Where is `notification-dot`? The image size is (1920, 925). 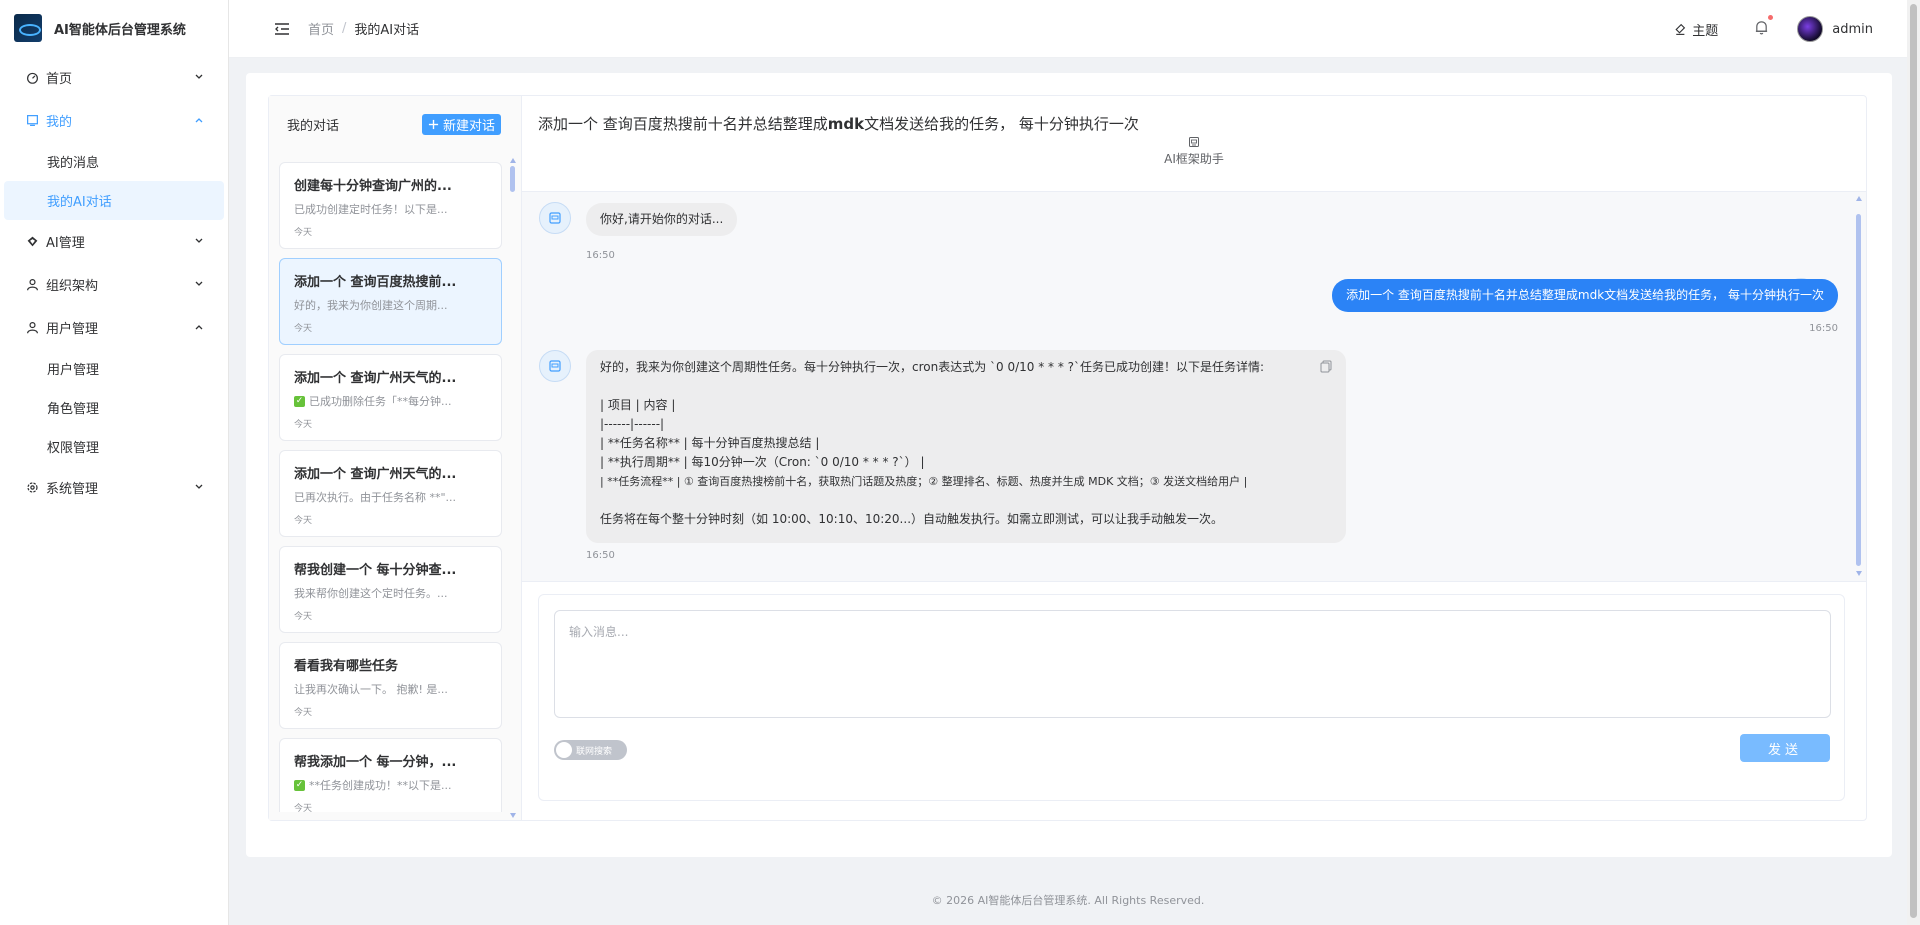
notification-dot is located at coordinates (1771, 17).